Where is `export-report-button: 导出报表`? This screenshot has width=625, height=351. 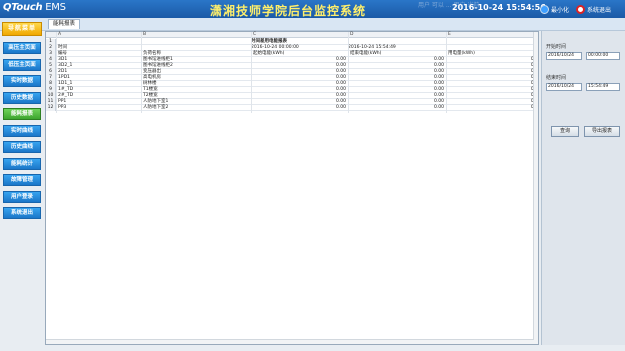 export-report-button: 导出报表 is located at coordinates (602, 131).